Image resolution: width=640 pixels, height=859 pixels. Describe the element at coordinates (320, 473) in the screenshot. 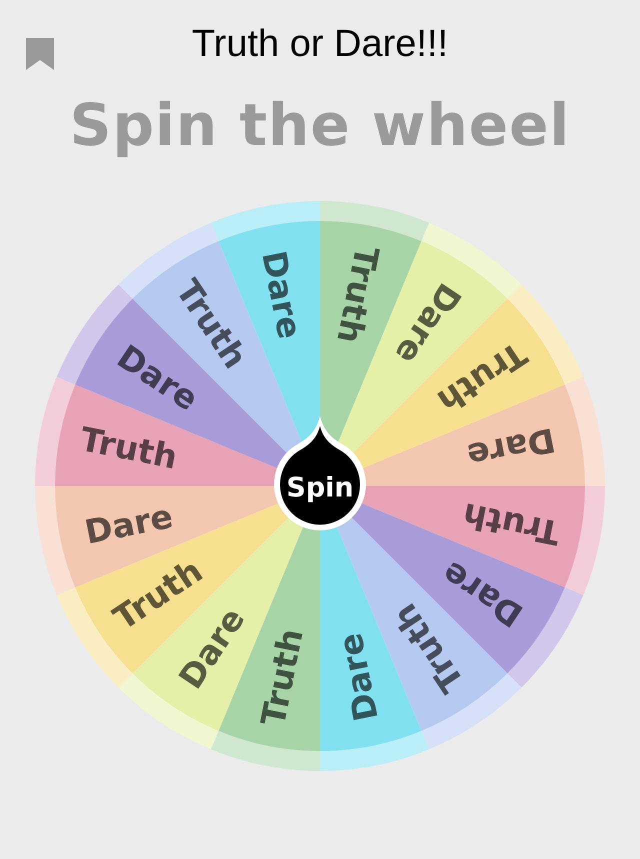

I see `spin-button: Spin` at that location.